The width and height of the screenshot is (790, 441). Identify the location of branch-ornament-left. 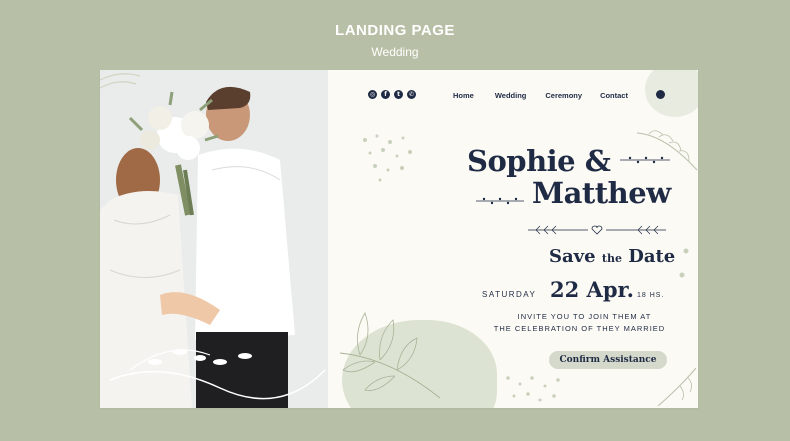
(500, 201).